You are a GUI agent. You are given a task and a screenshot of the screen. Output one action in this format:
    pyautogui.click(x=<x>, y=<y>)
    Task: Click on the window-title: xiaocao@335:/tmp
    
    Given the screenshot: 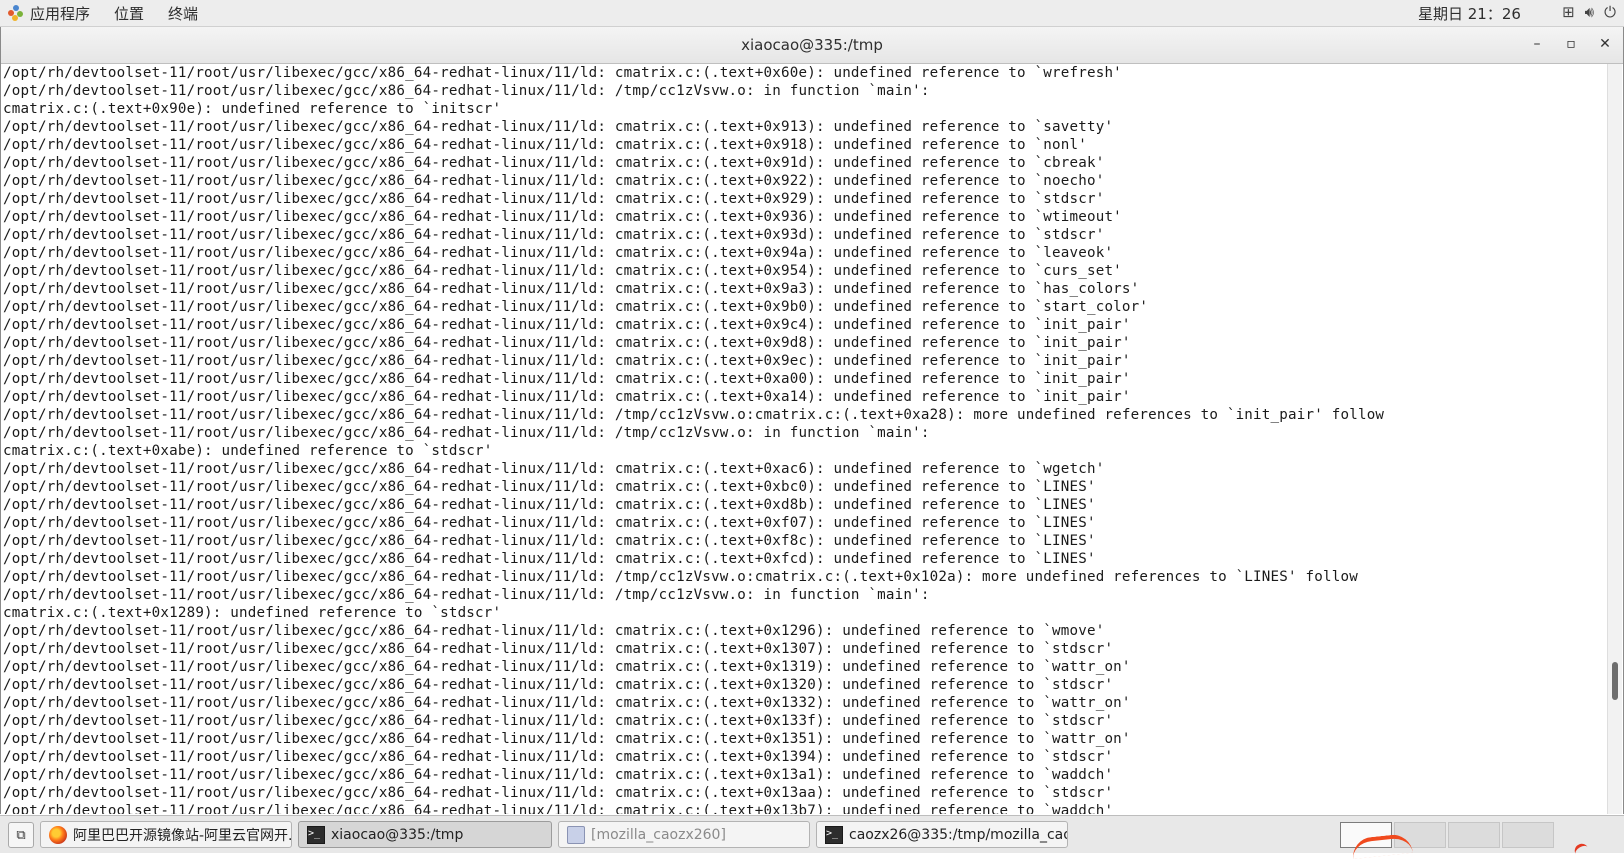 What is the action you would take?
    pyautogui.click(x=812, y=45)
    